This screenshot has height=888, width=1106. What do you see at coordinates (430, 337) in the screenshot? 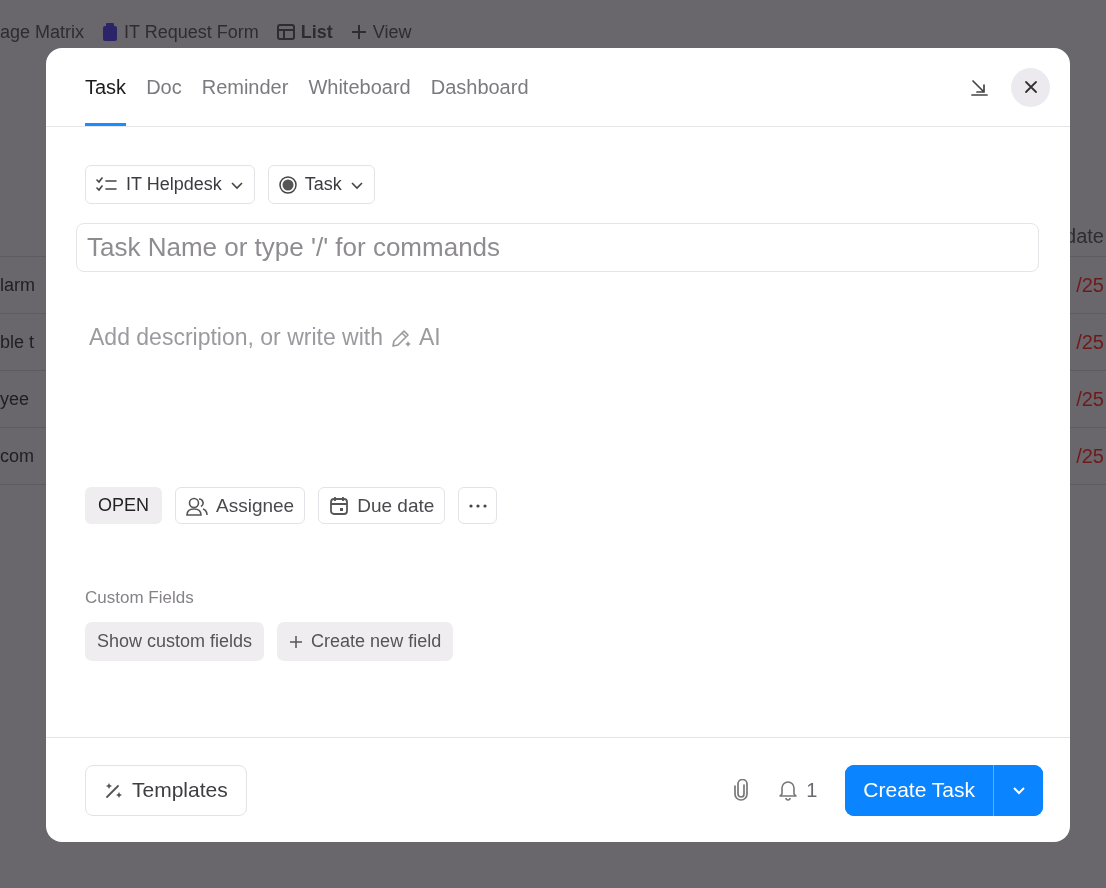
I see `ai-label: AI` at bounding box center [430, 337].